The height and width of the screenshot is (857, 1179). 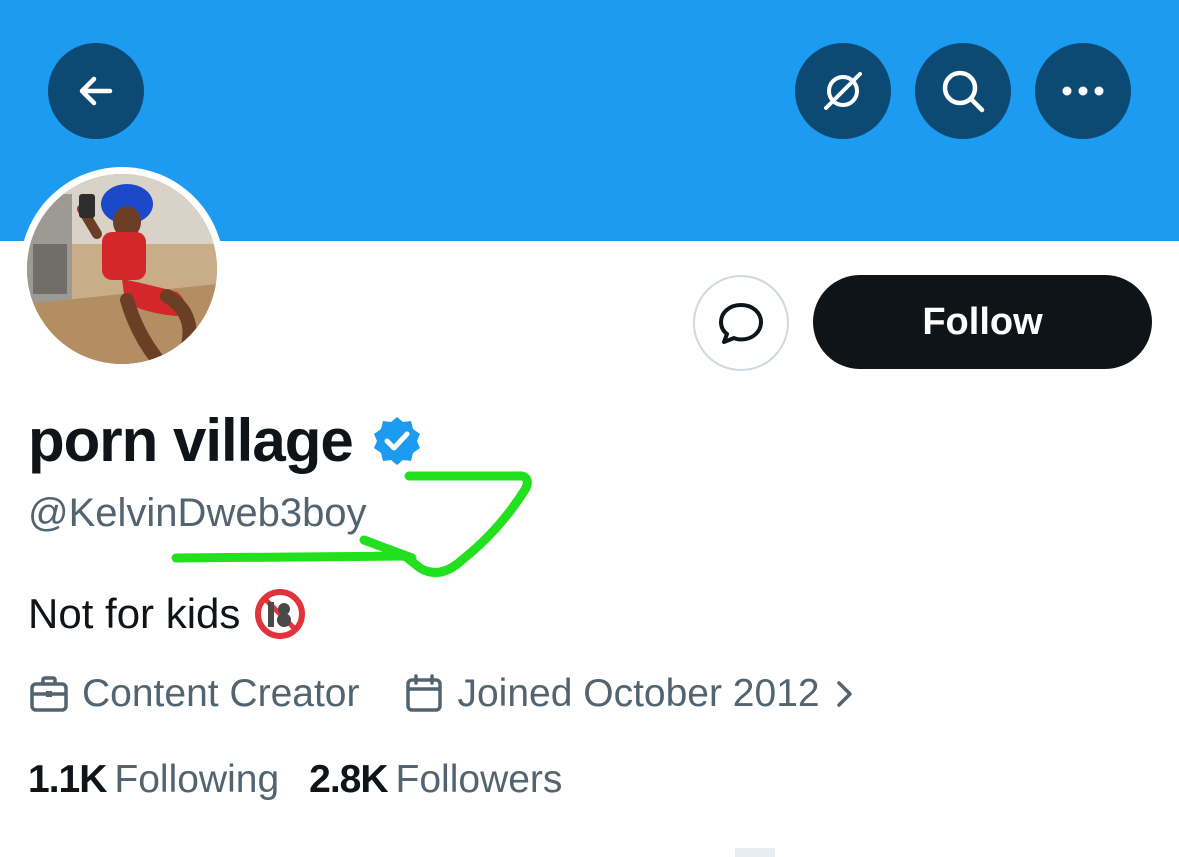 I want to click on display-name: porn village, so click(x=191, y=440).